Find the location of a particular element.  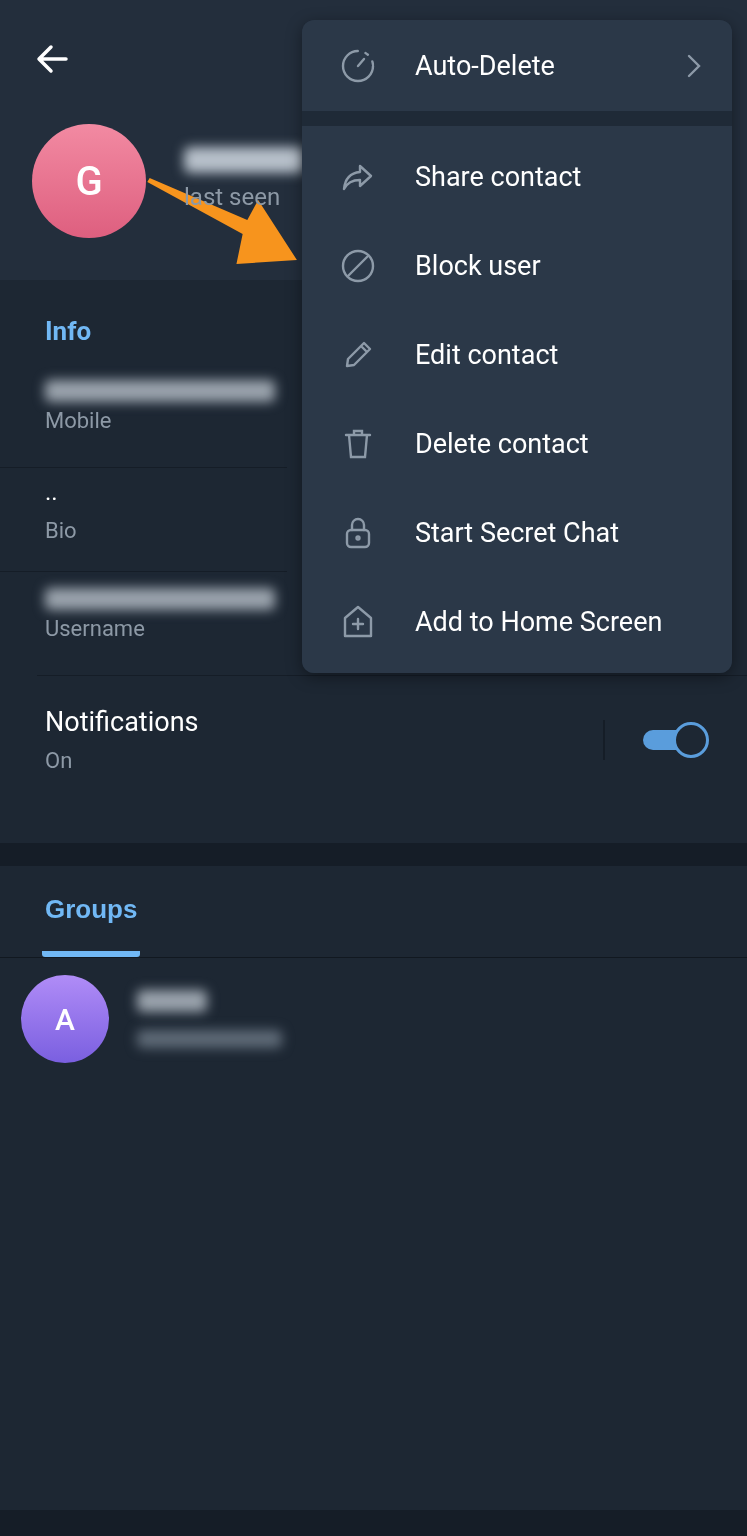

tab: Groups is located at coordinates (91, 925).